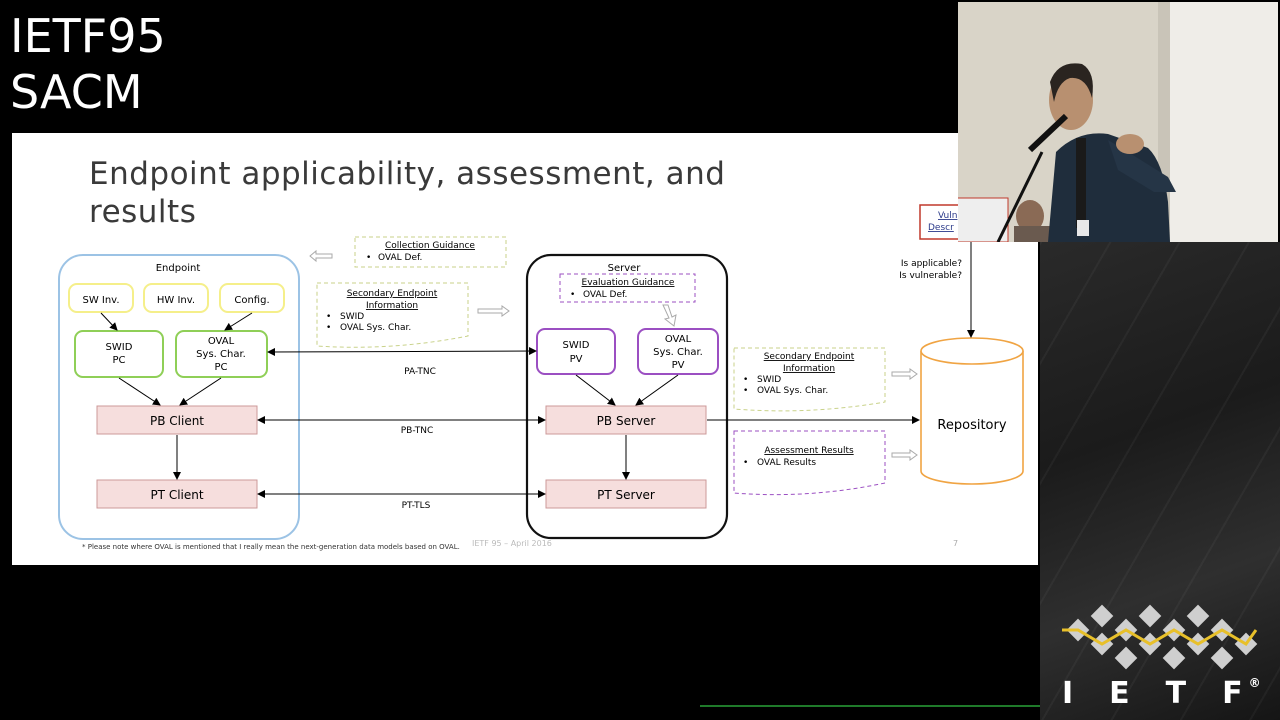 This screenshot has height=720, width=1280. Describe the element at coordinates (657, 390) in the screenshot. I see `arrow-oval-pv-to-pb` at that location.